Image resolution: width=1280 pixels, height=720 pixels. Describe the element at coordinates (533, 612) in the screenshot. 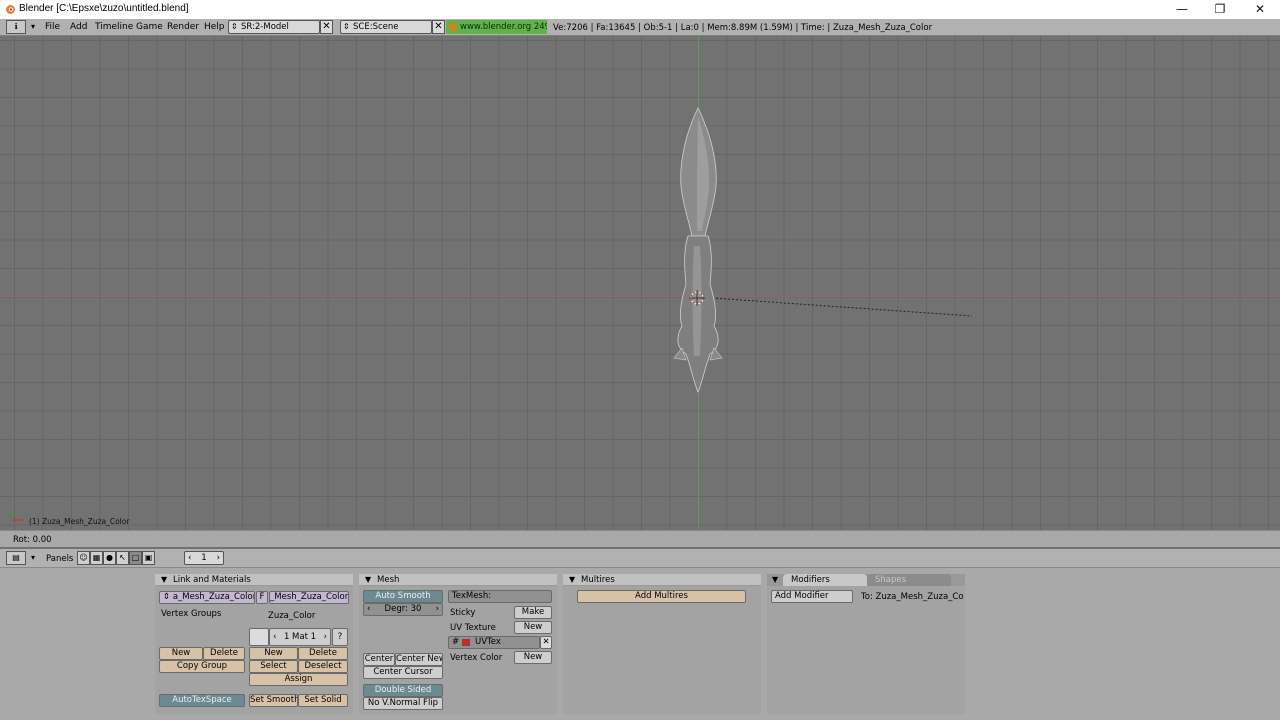

I see `sticky-make-button: Make` at that location.